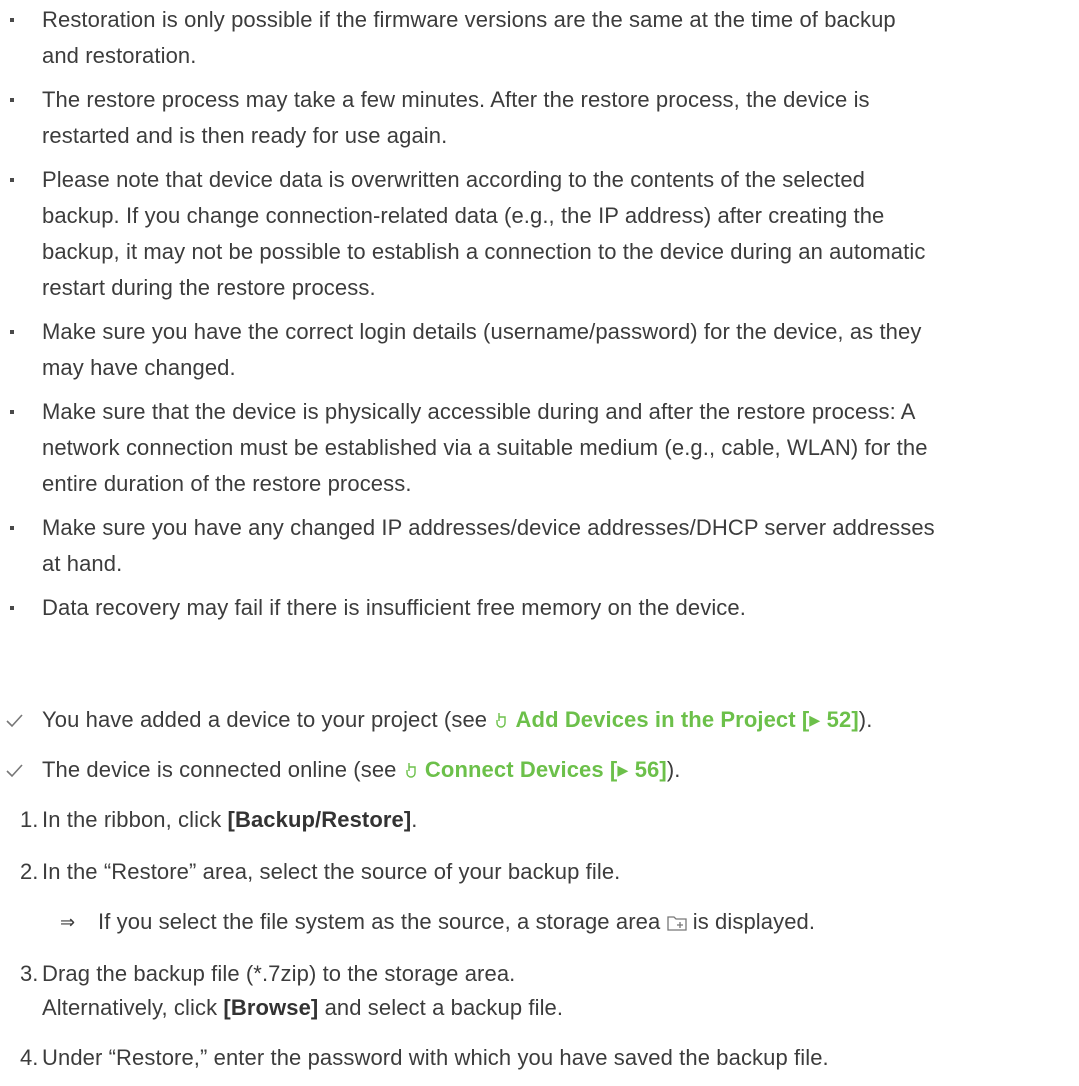  I want to click on folder-add-icon, so click(676, 923).